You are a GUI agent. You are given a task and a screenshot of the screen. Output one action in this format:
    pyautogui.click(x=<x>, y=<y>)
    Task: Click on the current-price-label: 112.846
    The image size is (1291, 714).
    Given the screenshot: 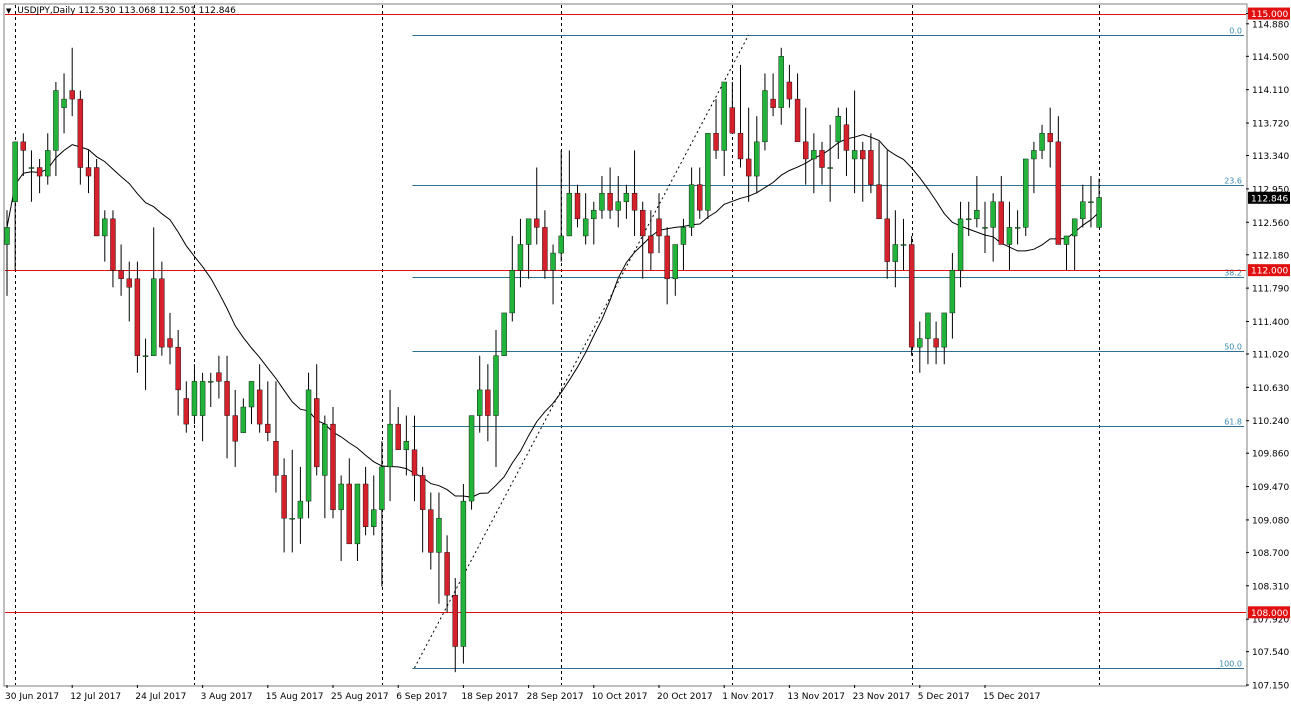 What is the action you would take?
    pyautogui.click(x=1269, y=199)
    